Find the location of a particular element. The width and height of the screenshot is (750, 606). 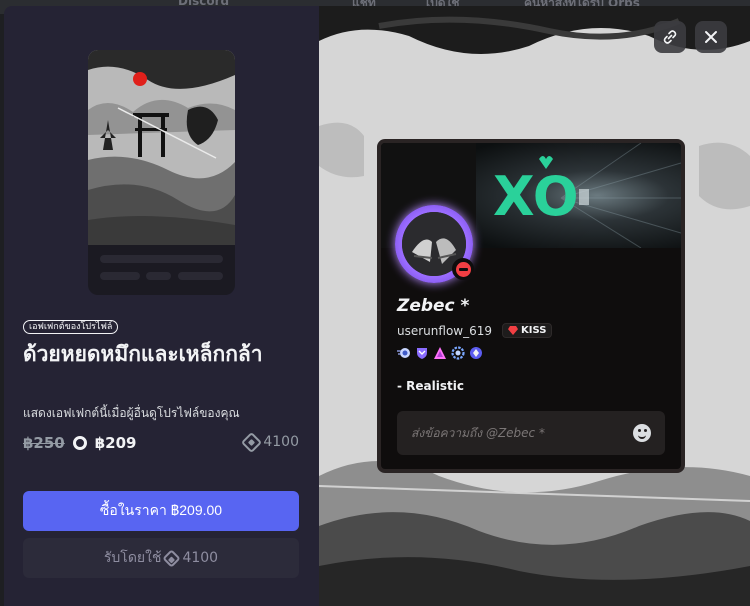

close-button is located at coordinates (711, 37).